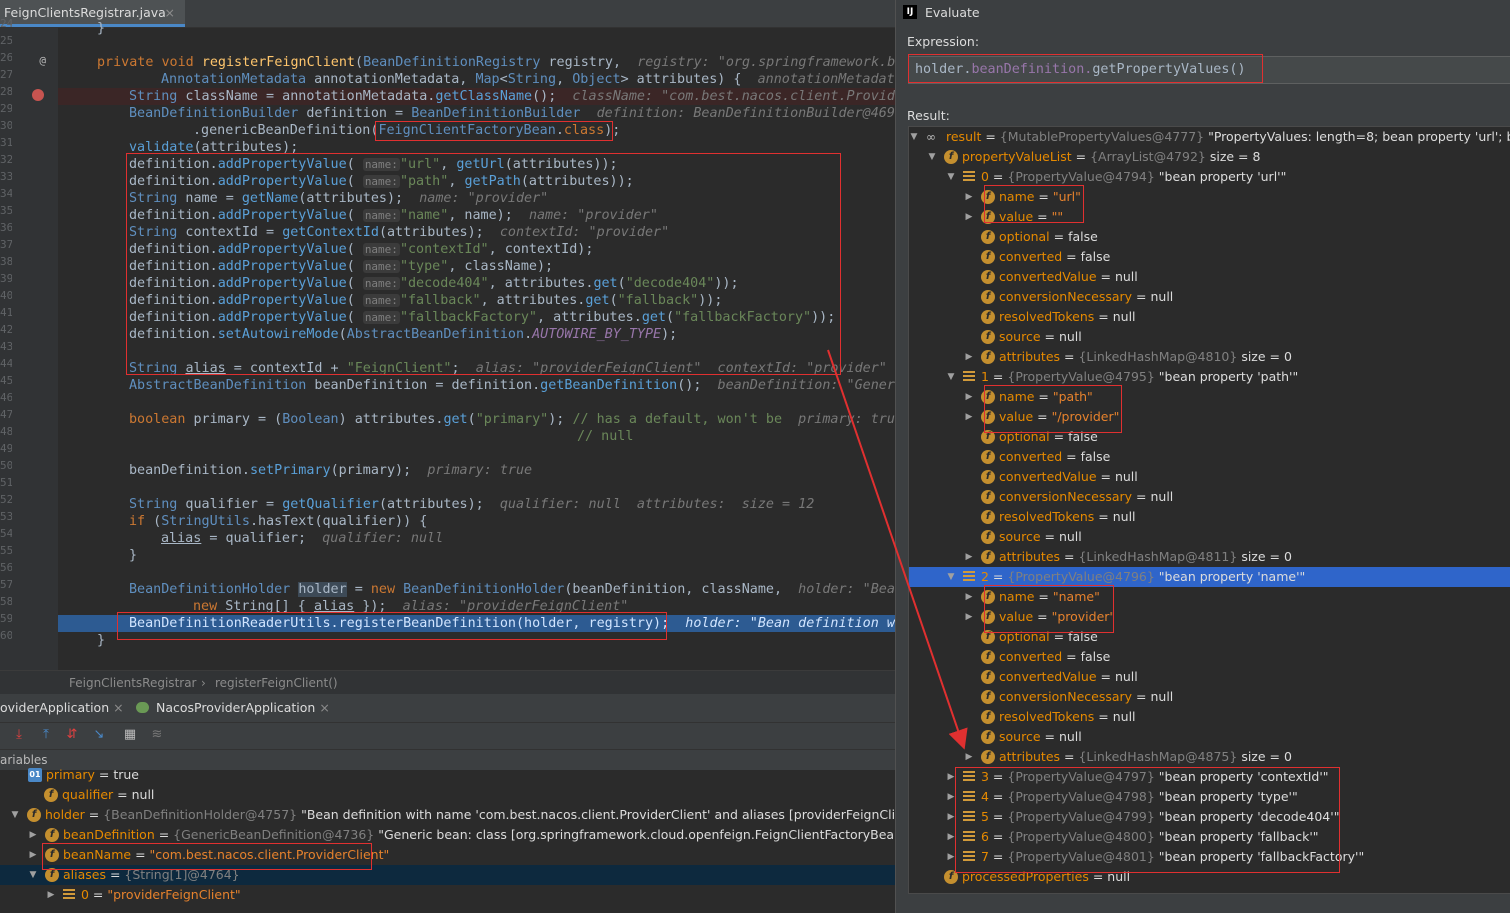 Image resolution: width=1510 pixels, height=913 pixels. I want to click on breadcrumb-class: FeignClientsRegistrar, so click(133, 683).